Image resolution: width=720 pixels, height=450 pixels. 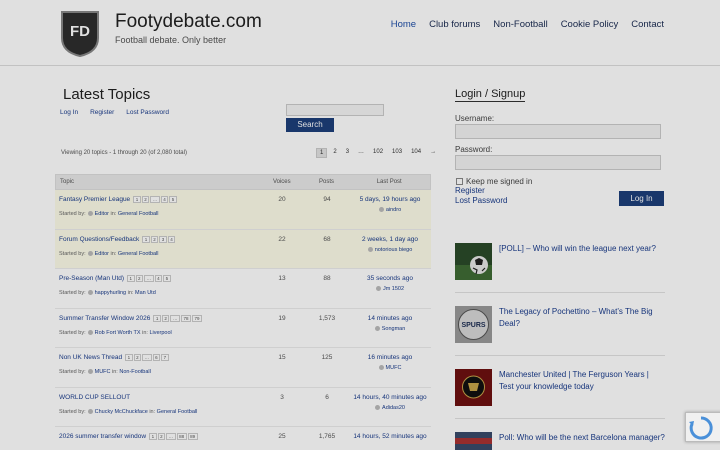 What do you see at coordinates (470, 190) in the screenshot?
I see `sidebar-register-link: Register` at bounding box center [470, 190].